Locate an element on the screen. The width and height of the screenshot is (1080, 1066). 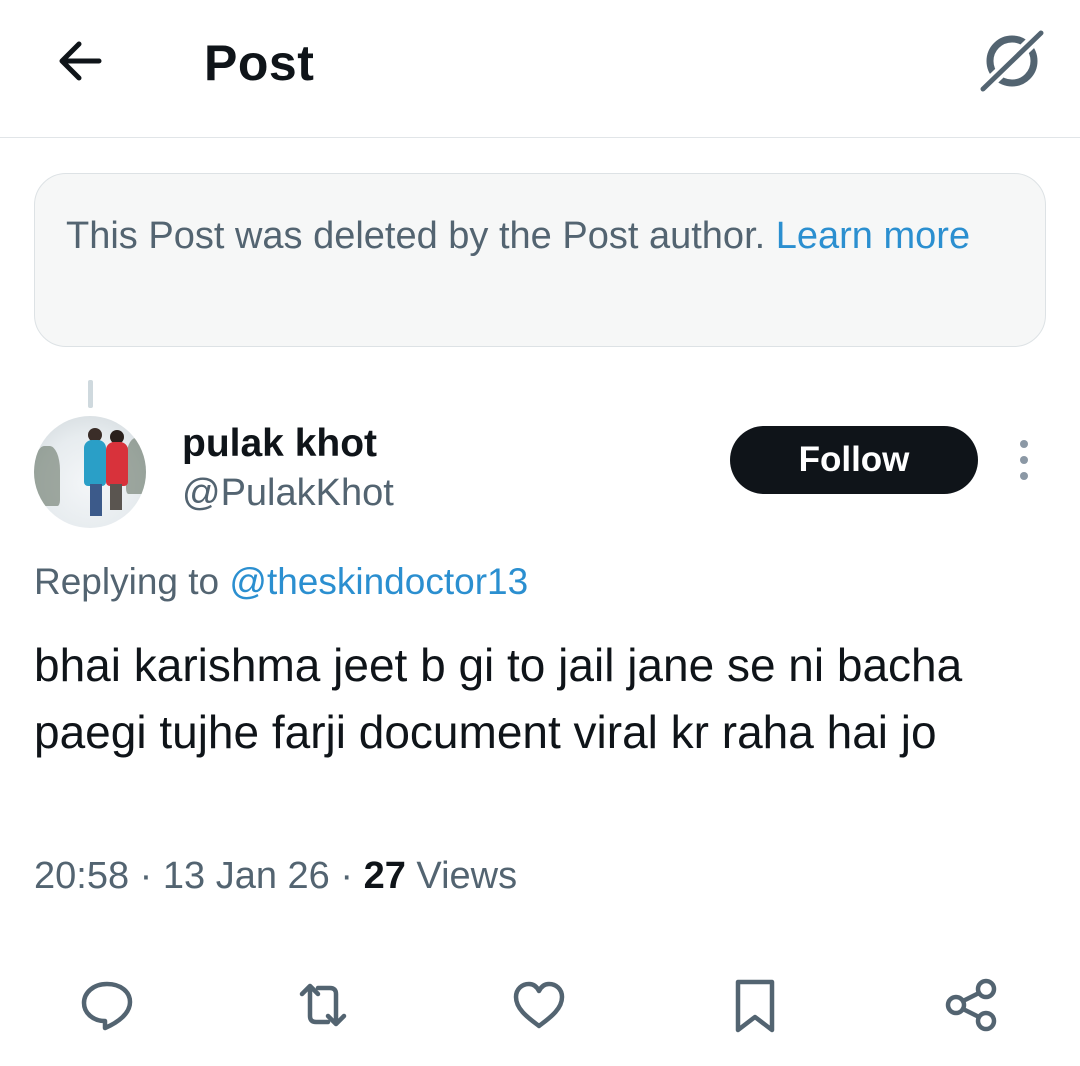
share-icon is located at coordinates (971, 1005).